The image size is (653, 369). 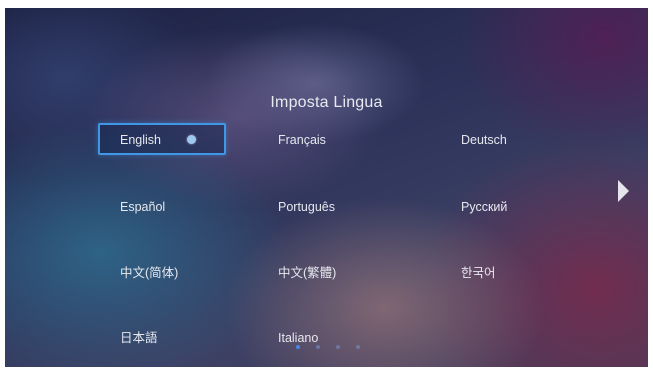 I want to click on language-label: Русский, so click(x=484, y=207).